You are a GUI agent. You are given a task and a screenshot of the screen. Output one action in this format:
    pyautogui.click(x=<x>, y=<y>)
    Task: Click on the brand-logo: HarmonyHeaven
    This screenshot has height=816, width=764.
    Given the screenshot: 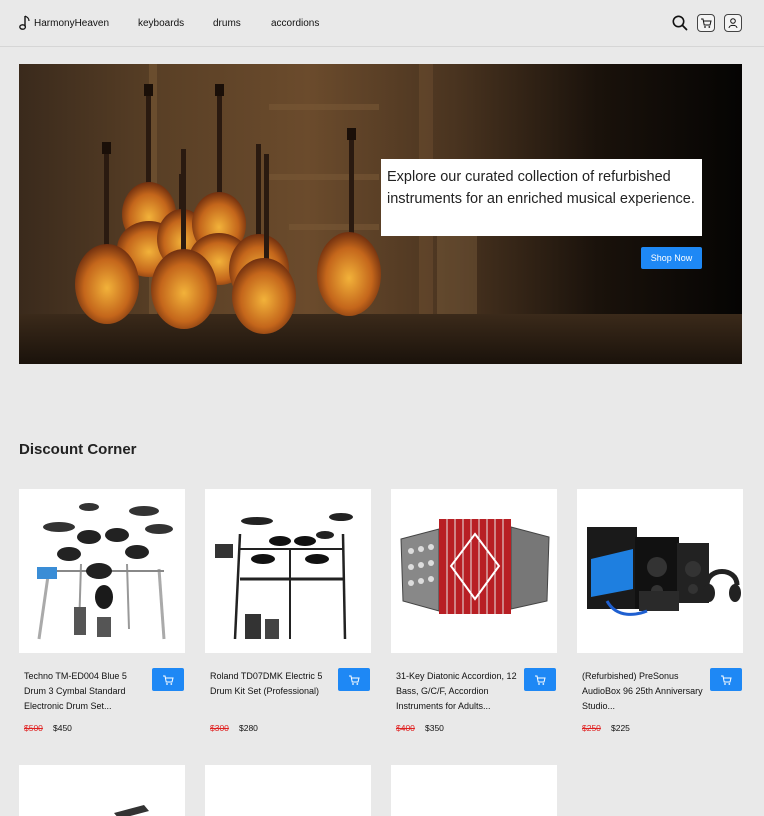 What is the action you would take?
    pyautogui.click(x=64, y=23)
    